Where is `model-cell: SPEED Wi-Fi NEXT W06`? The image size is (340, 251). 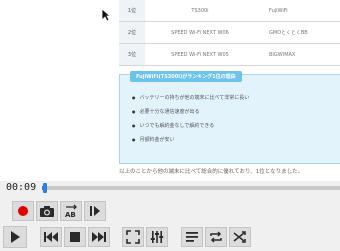
model-cell: SPEED Wi-Fi NEXT W06 is located at coordinates (200, 32).